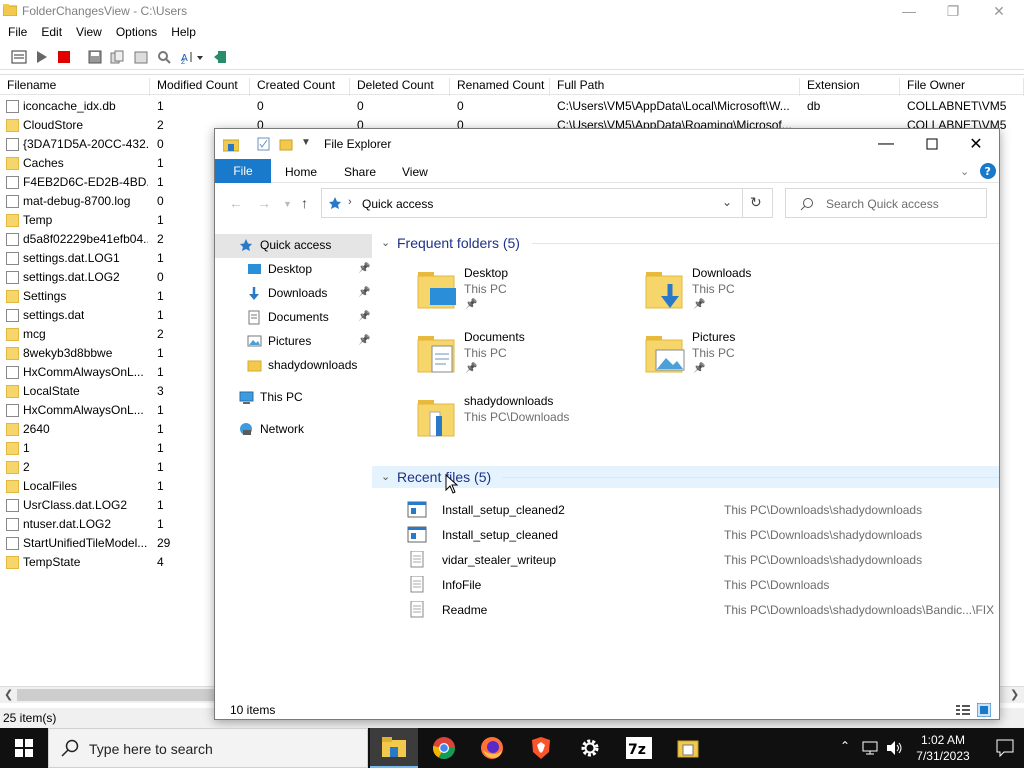 This screenshot has width=1024, height=768. Describe the element at coordinates (749, 294) in the screenshot. I see `frequent-folder-downloads: Downloads This PC 📌` at that location.